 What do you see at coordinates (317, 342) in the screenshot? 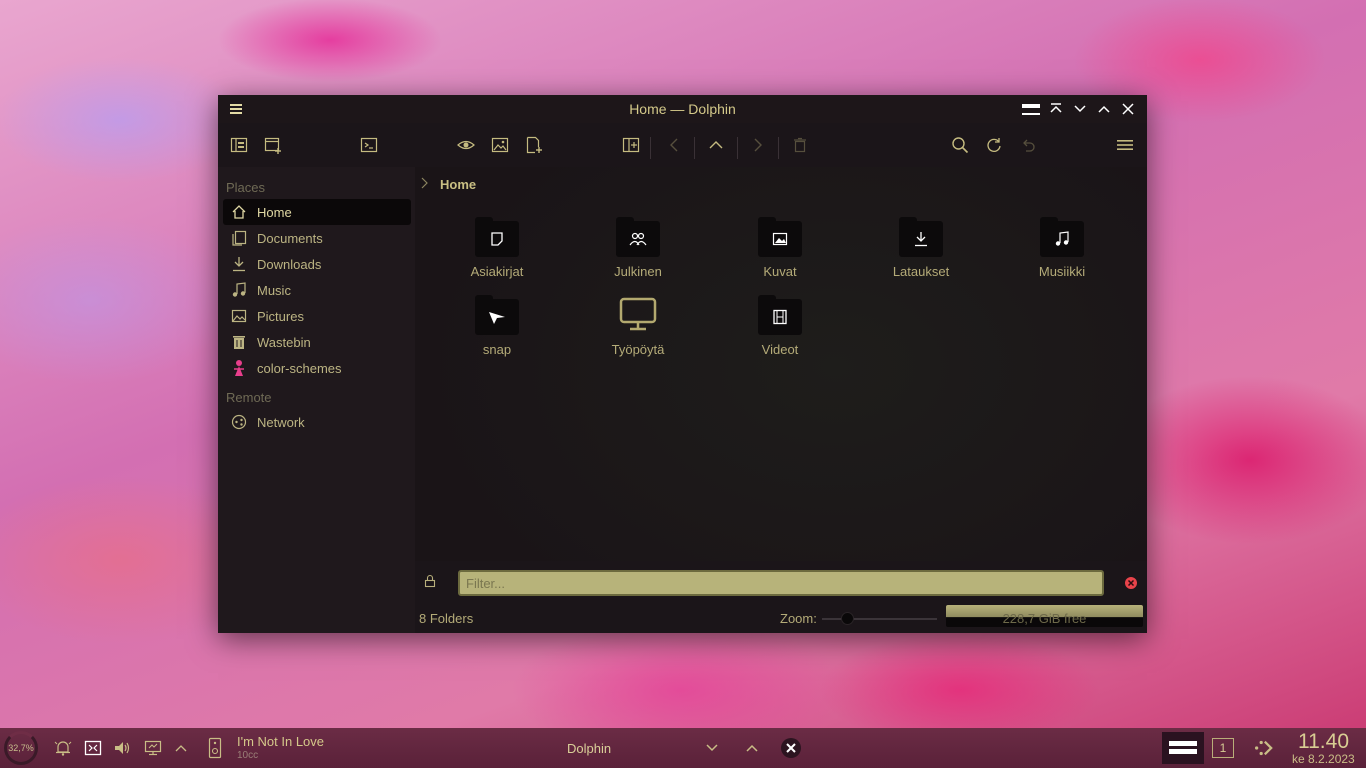
I see `sidebar-item-wastebin: Wastebin` at bounding box center [317, 342].